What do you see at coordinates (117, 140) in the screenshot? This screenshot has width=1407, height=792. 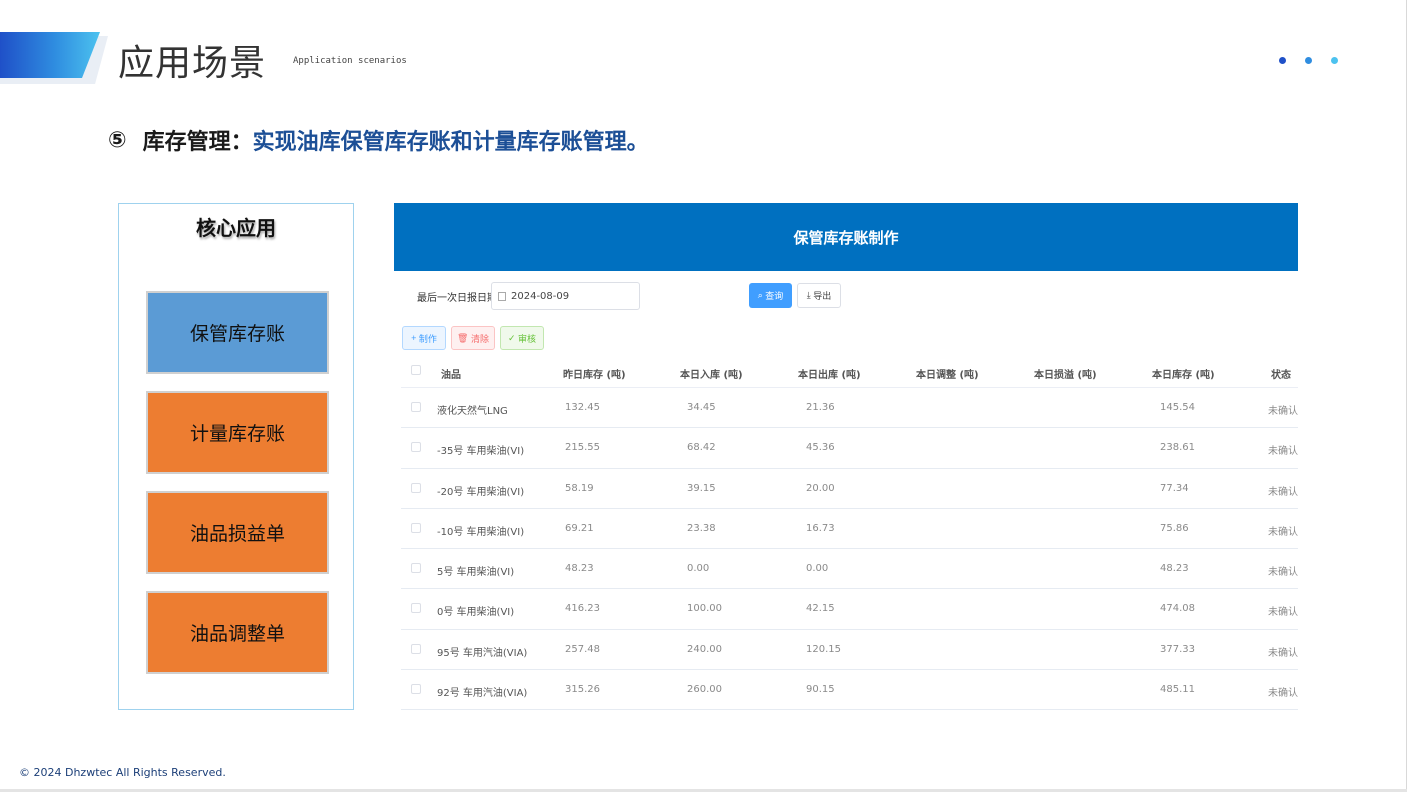 I see `section-number: ⑤` at bounding box center [117, 140].